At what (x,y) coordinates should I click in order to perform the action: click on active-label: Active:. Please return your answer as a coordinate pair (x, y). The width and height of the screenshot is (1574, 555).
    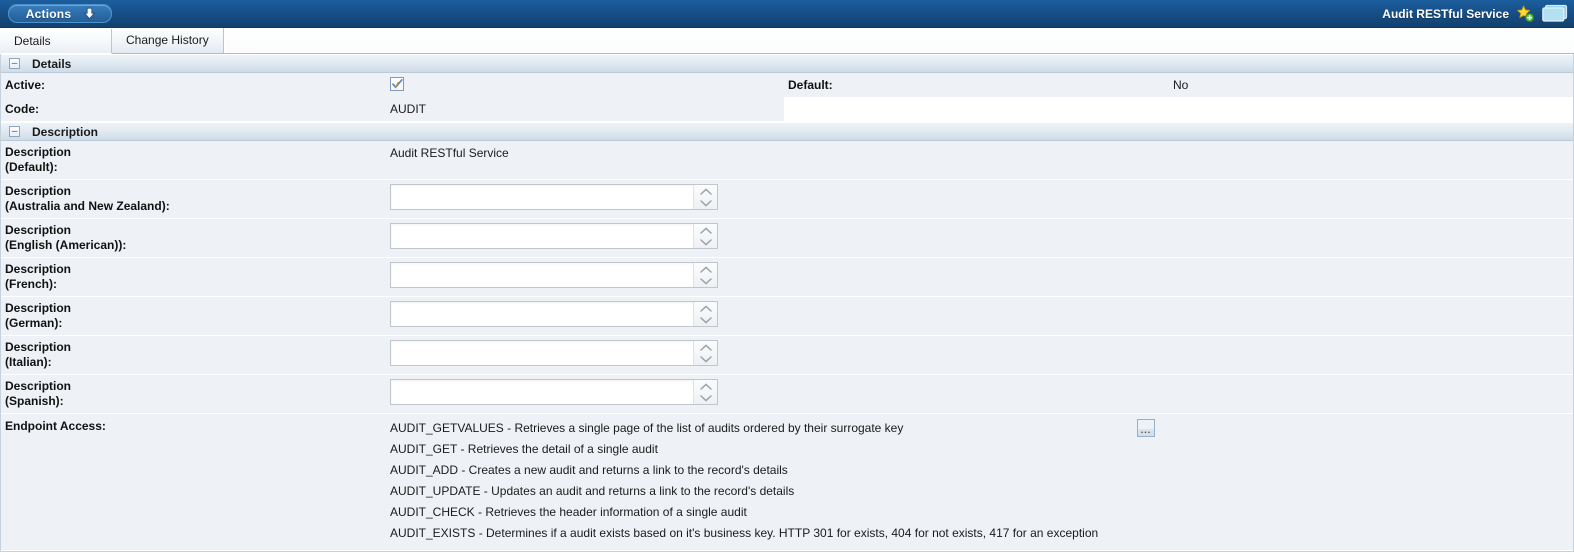
    Looking at the image, I should click on (195, 85).